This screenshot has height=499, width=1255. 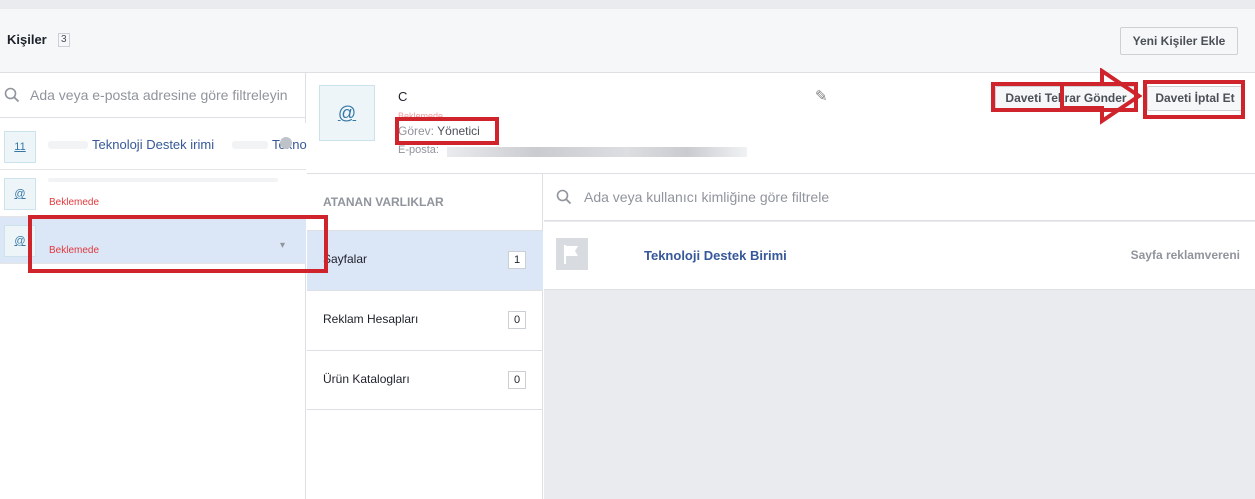 I want to click on assets-heading: ATANAN VARLIKLAR, so click(x=383, y=202).